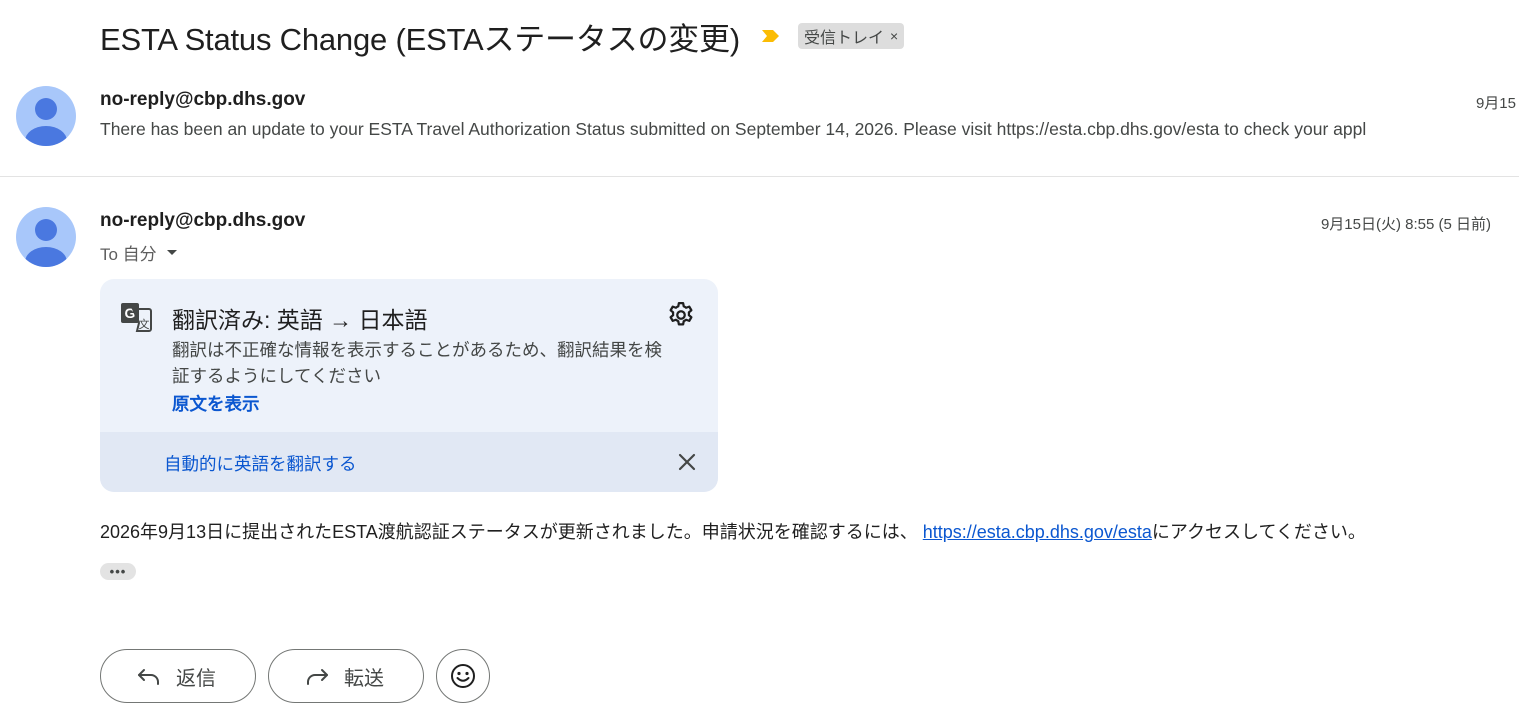 The image size is (1519, 709). I want to click on close-icon, so click(687, 464).